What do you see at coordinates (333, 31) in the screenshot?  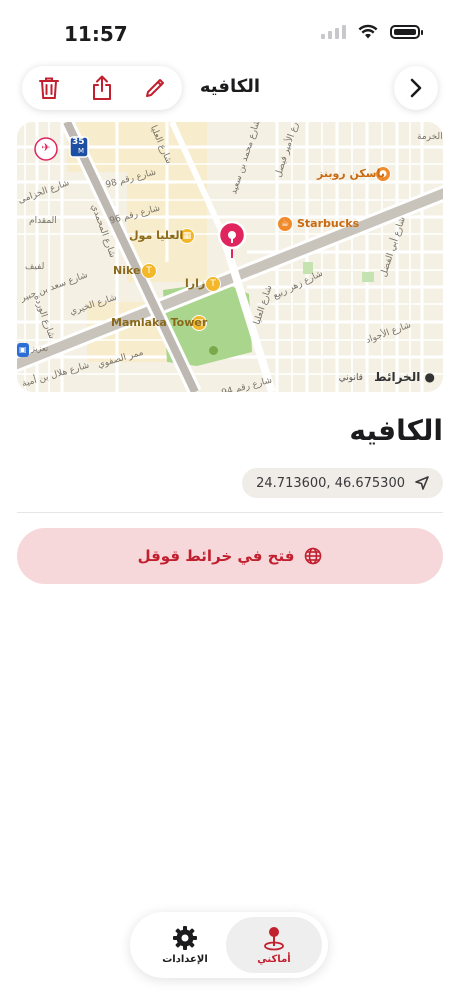 I see `cellular-icon` at bounding box center [333, 31].